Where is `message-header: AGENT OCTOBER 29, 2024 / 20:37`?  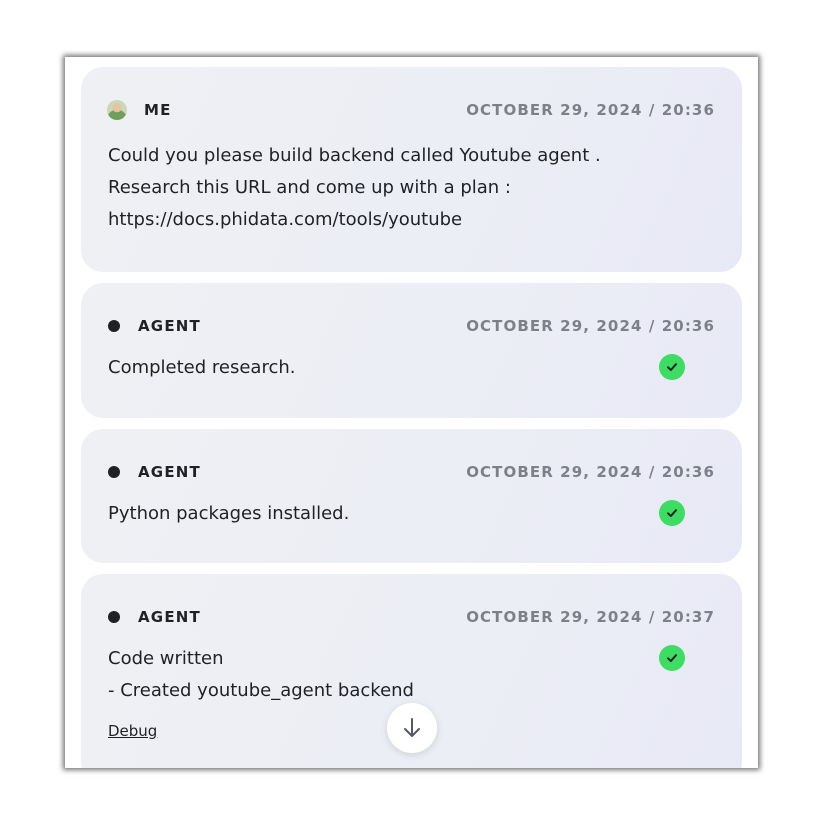
message-header: AGENT OCTOBER 29, 2024 / 20:37 is located at coordinates (411, 617).